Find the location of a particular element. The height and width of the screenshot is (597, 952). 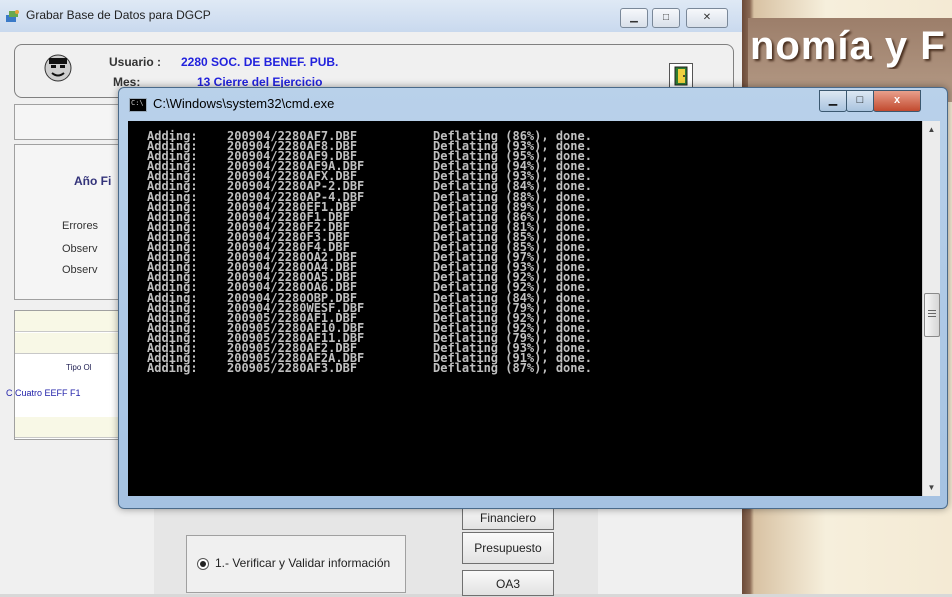

scroll-thumb is located at coordinates (932, 315).